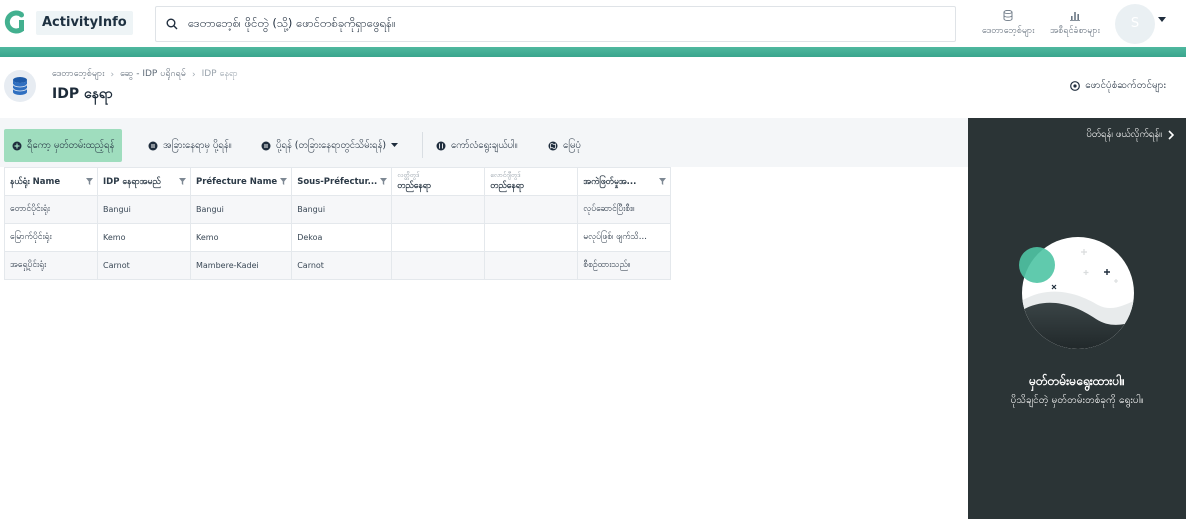 This screenshot has width=1186, height=519. What do you see at coordinates (51, 265) in the screenshot?
I see `table-cell: အရှေ့ပိုင်းရုံး` at bounding box center [51, 265].